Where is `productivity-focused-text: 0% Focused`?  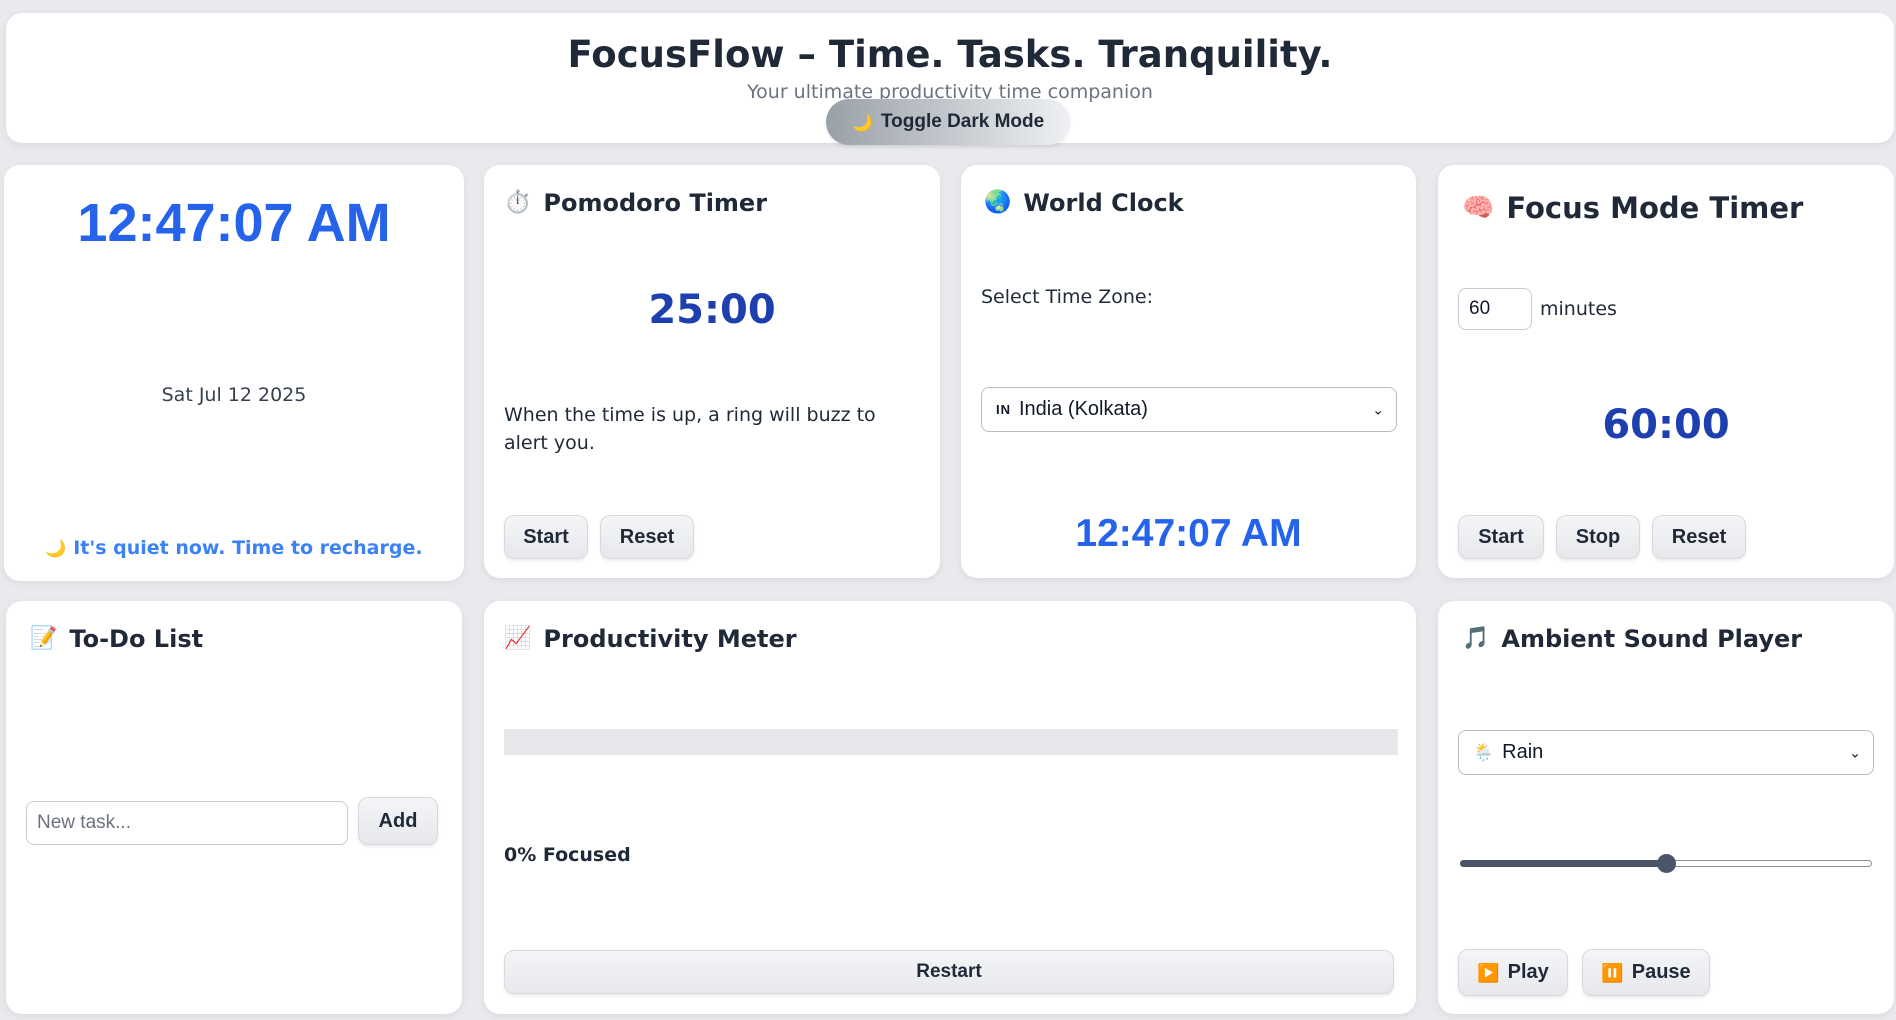
productivity-focused-text: 0% Focused is located at coordinates (567, 855).